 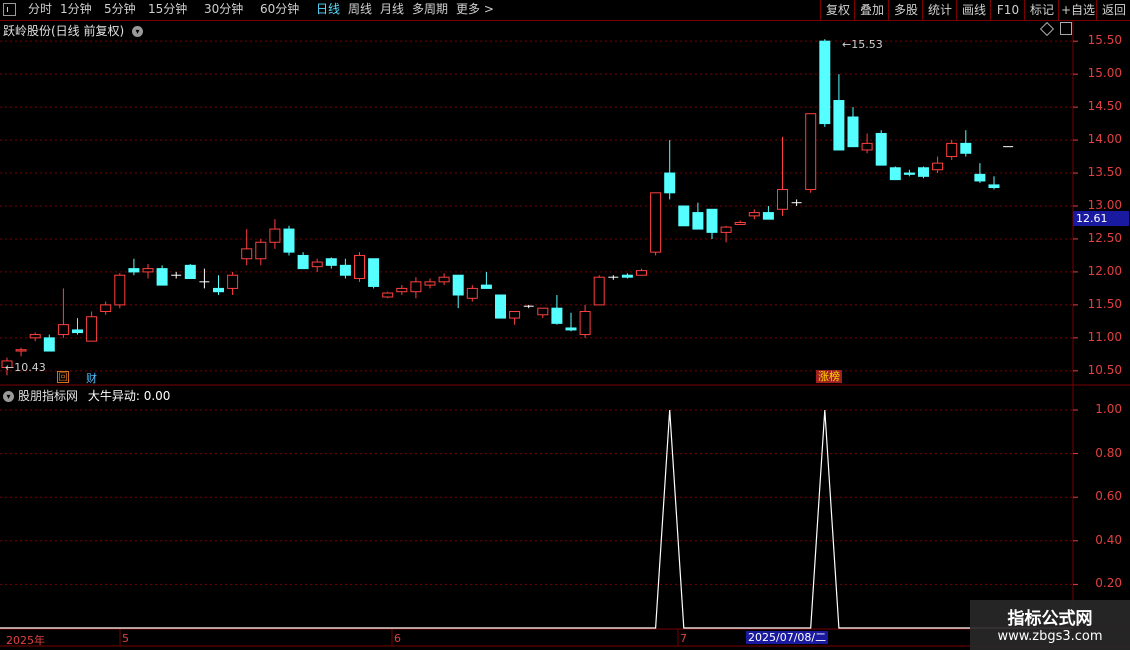 What do you see at coordinates (1104, 270) in the screenshot?
I see `price-axis-label: 12.00` at bounding box center [1104, 270].